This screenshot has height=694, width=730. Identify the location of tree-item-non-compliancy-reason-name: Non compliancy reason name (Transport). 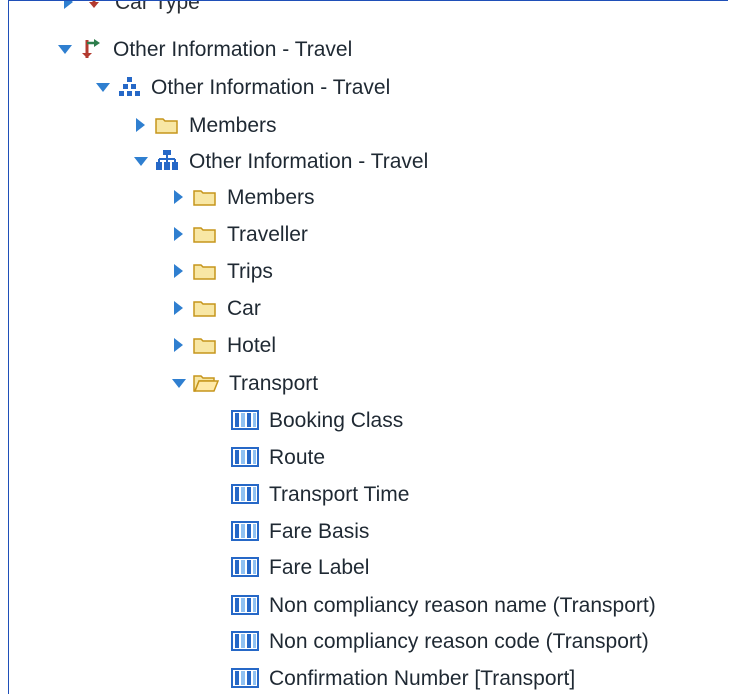
(443, 605).